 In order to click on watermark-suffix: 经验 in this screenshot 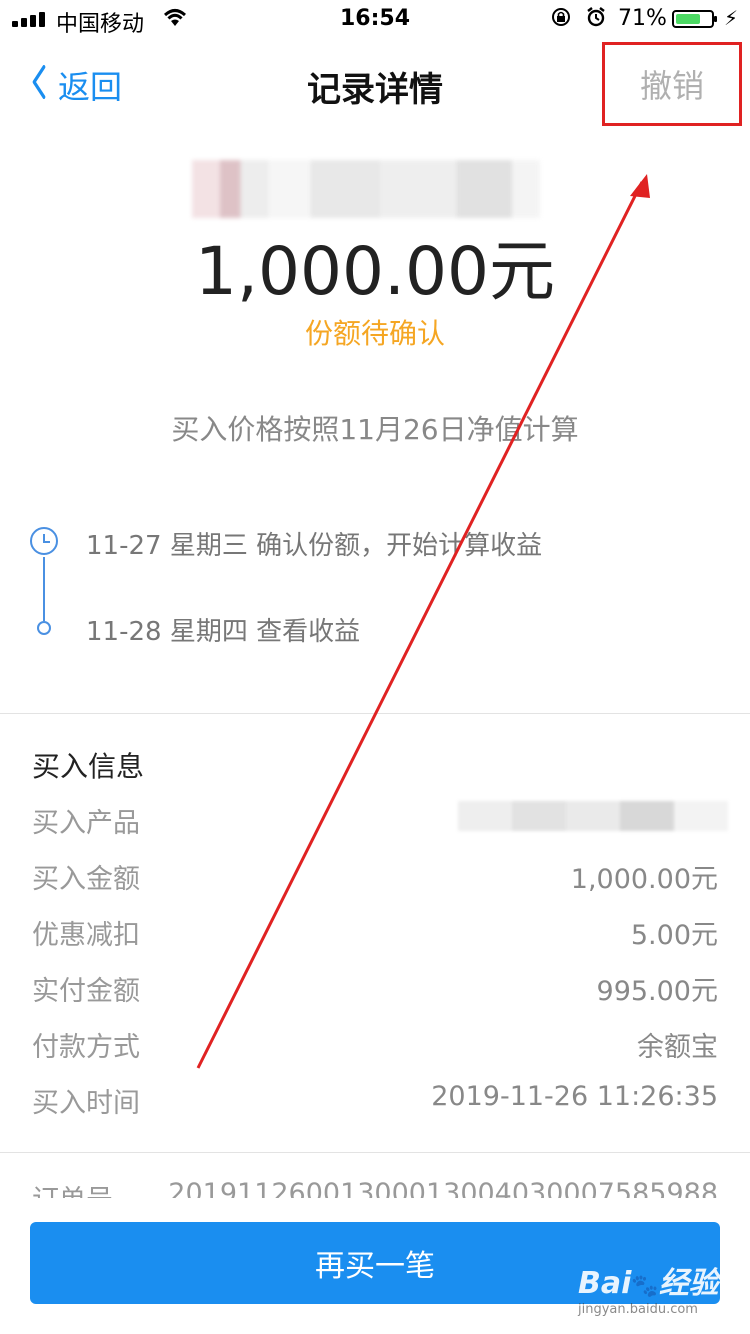, I will do `click(688, 1283)`.